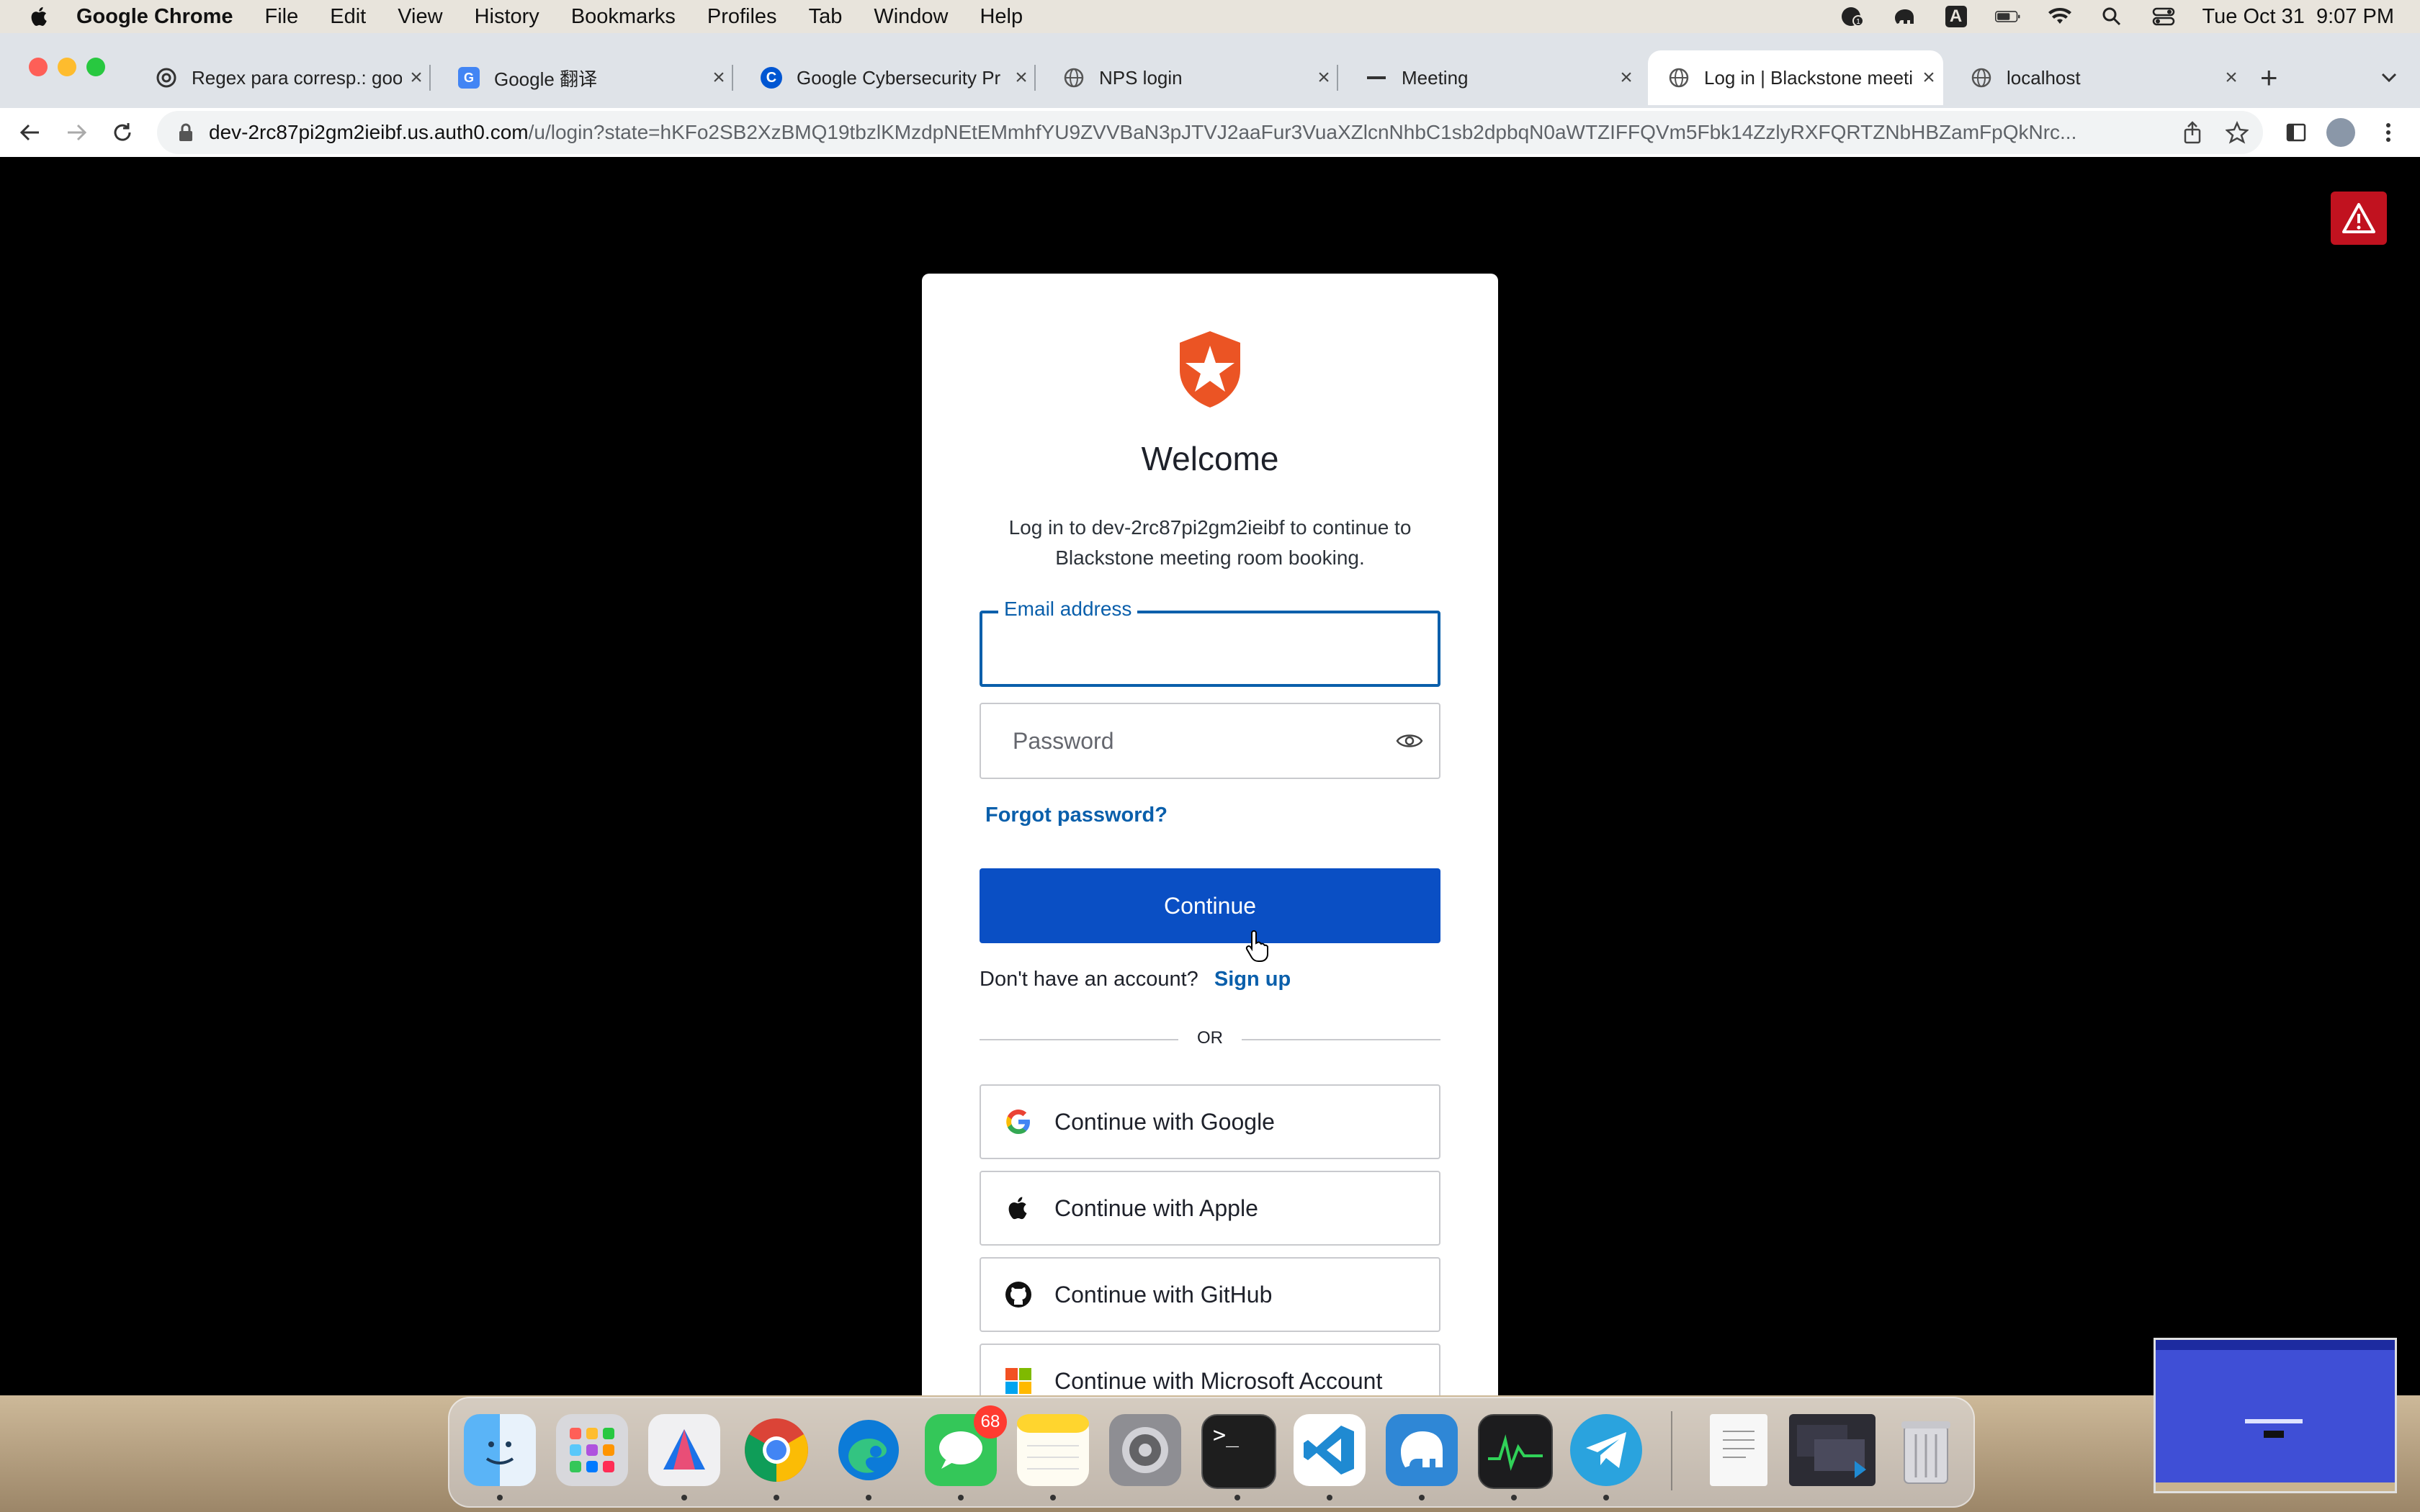 This screenshot has height=1512, width=2420. I want to click on notes-icon, so click(1053, 1450).